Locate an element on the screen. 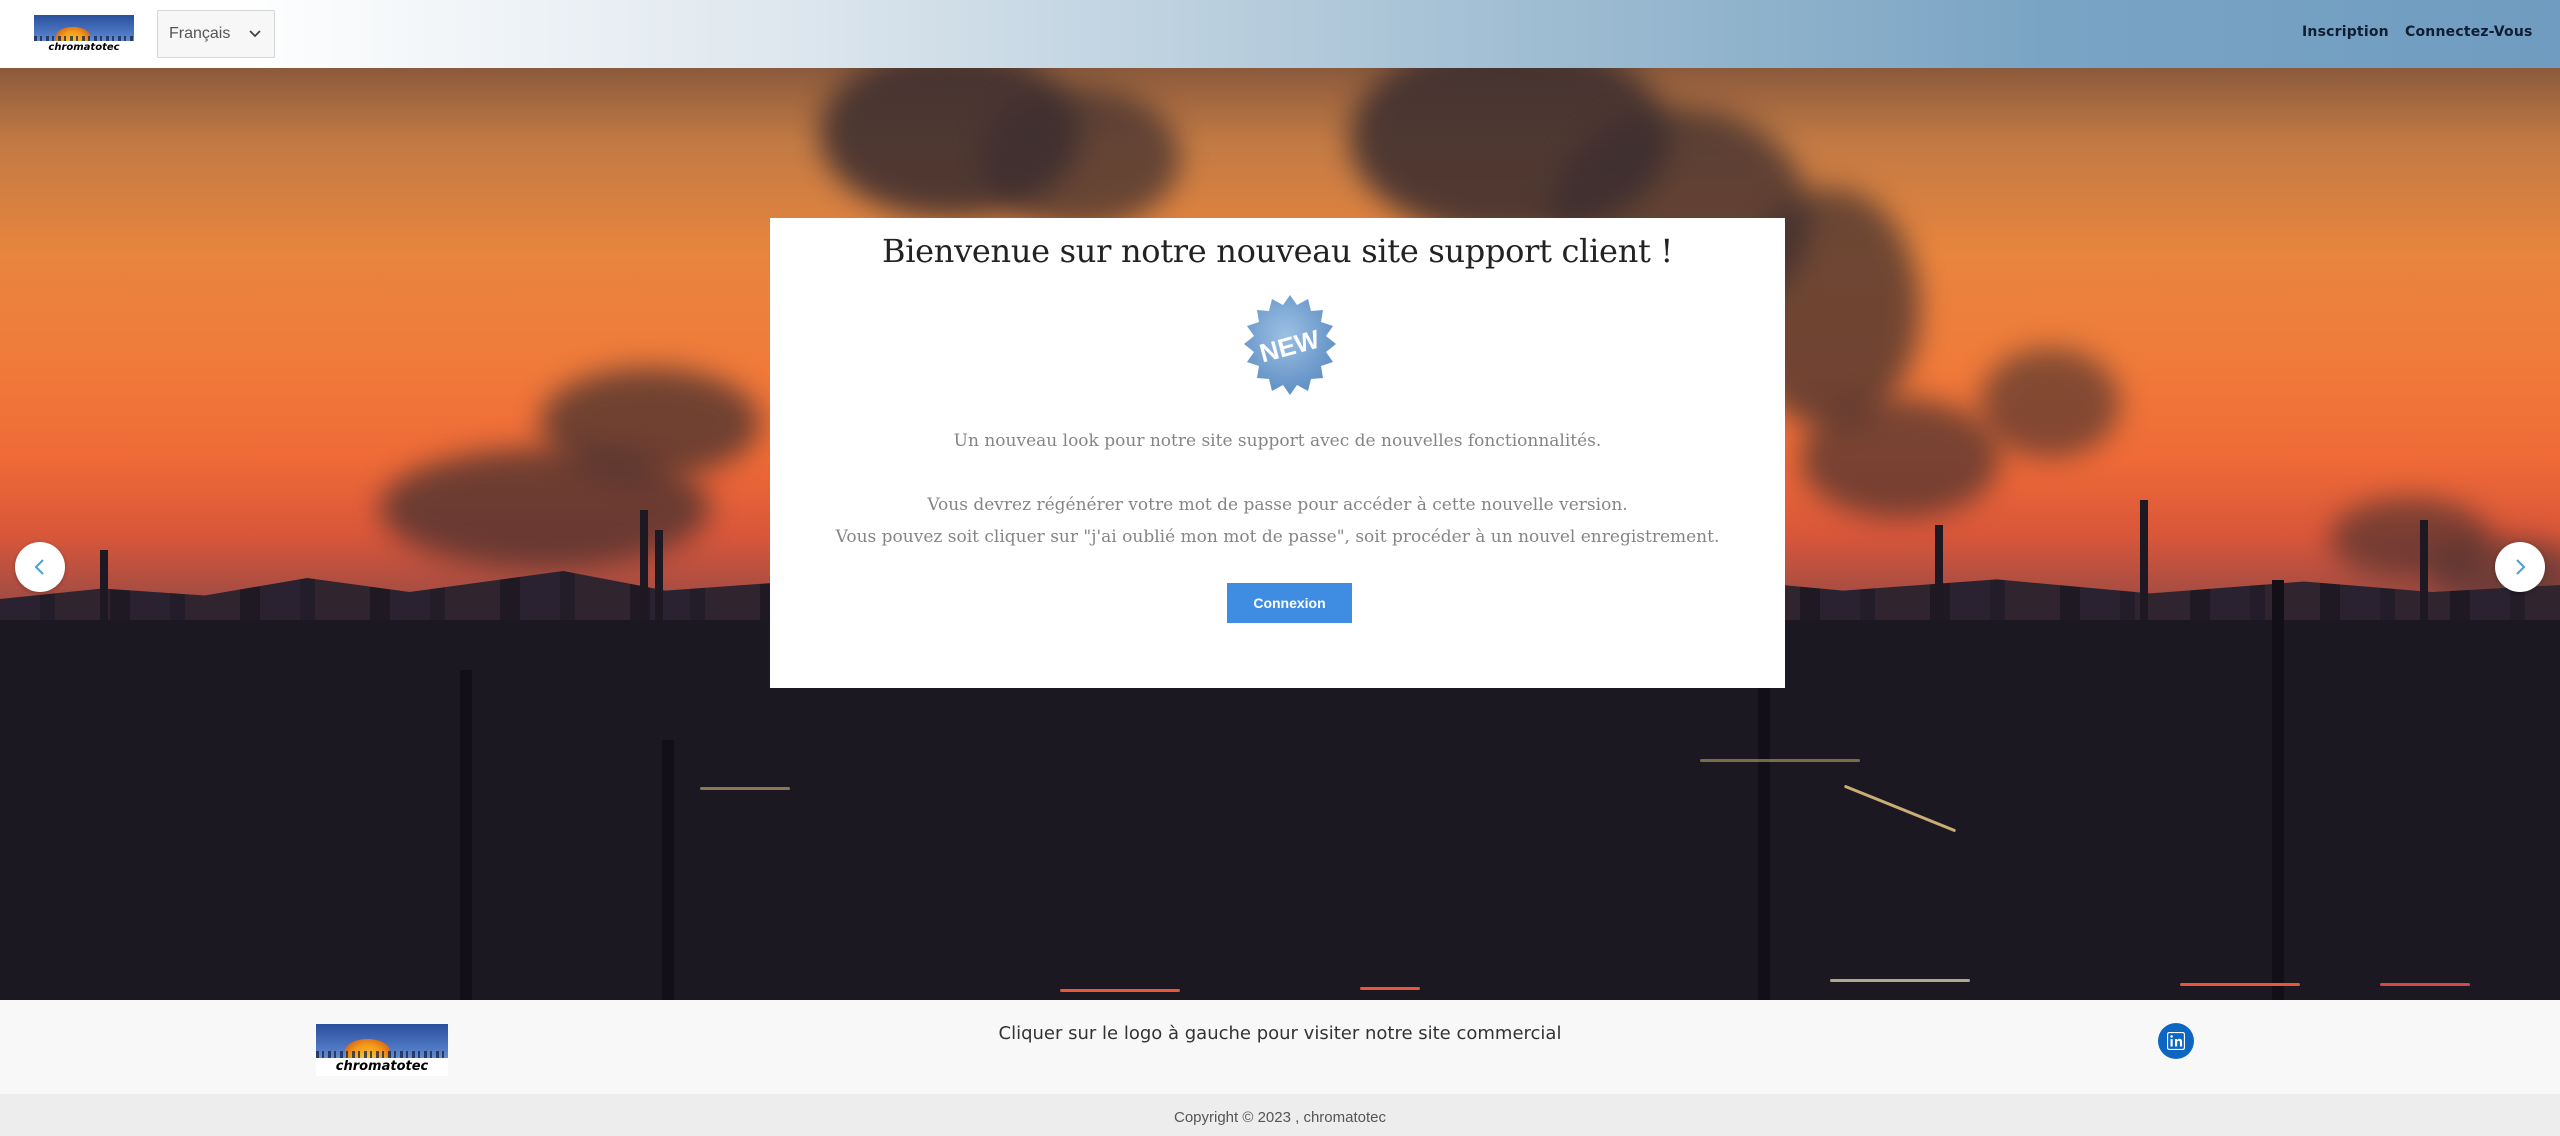 This screenshot has height=1136, width=2560. language-select-value: Français is located at coordinates (200, 33).